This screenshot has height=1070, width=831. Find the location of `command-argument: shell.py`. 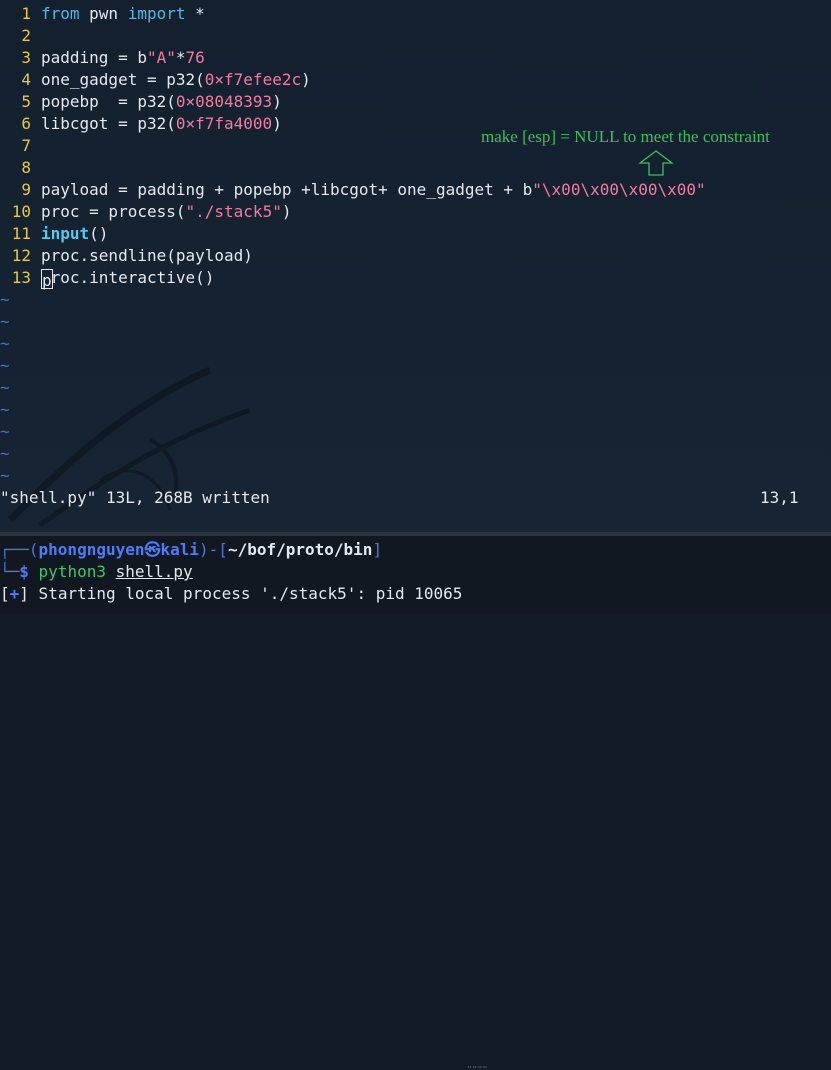

command-argument: shell.py is located at coordinates (154, 571).